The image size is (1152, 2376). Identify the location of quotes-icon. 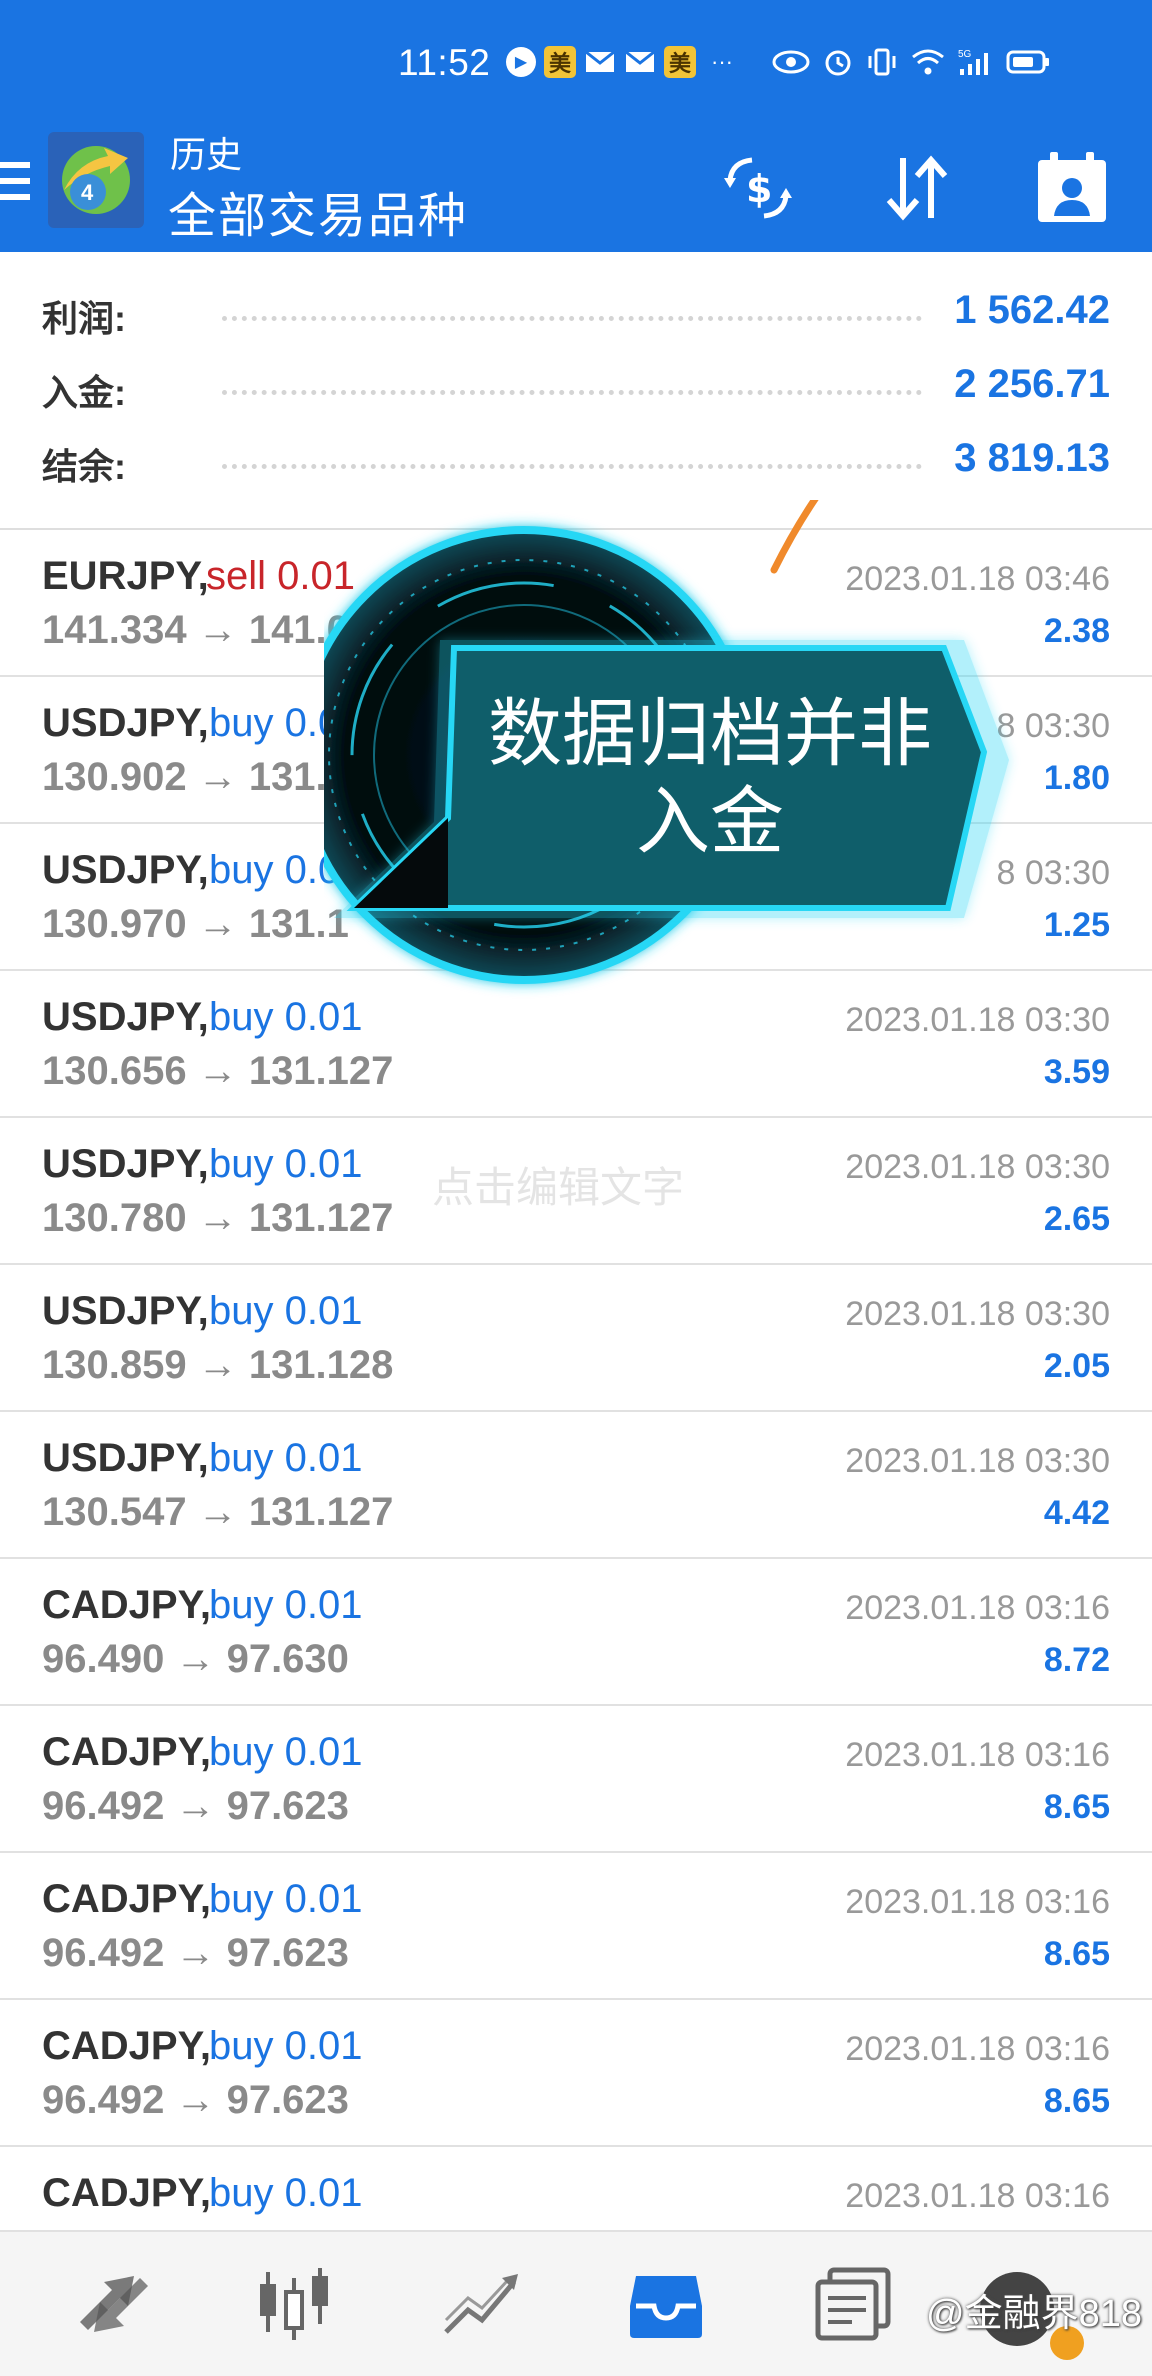
(114, 2304).